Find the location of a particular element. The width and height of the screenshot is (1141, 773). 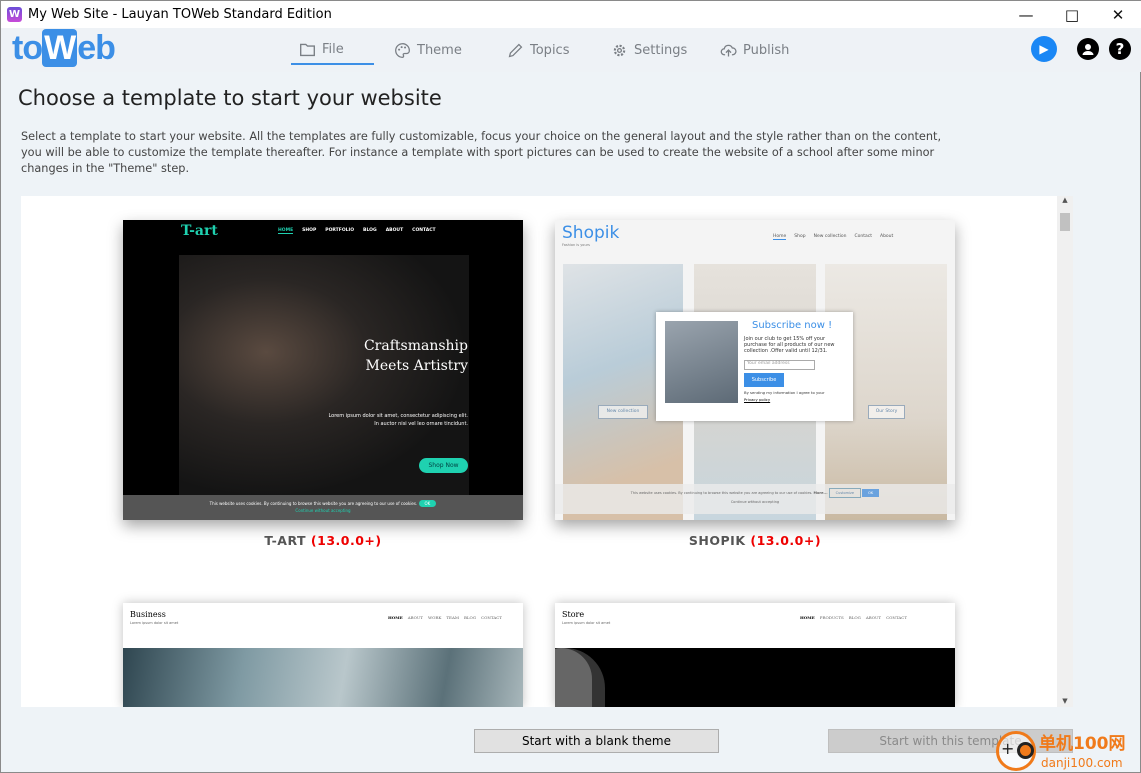

preview-logo: Shopik is located at coordinates (591, 233).